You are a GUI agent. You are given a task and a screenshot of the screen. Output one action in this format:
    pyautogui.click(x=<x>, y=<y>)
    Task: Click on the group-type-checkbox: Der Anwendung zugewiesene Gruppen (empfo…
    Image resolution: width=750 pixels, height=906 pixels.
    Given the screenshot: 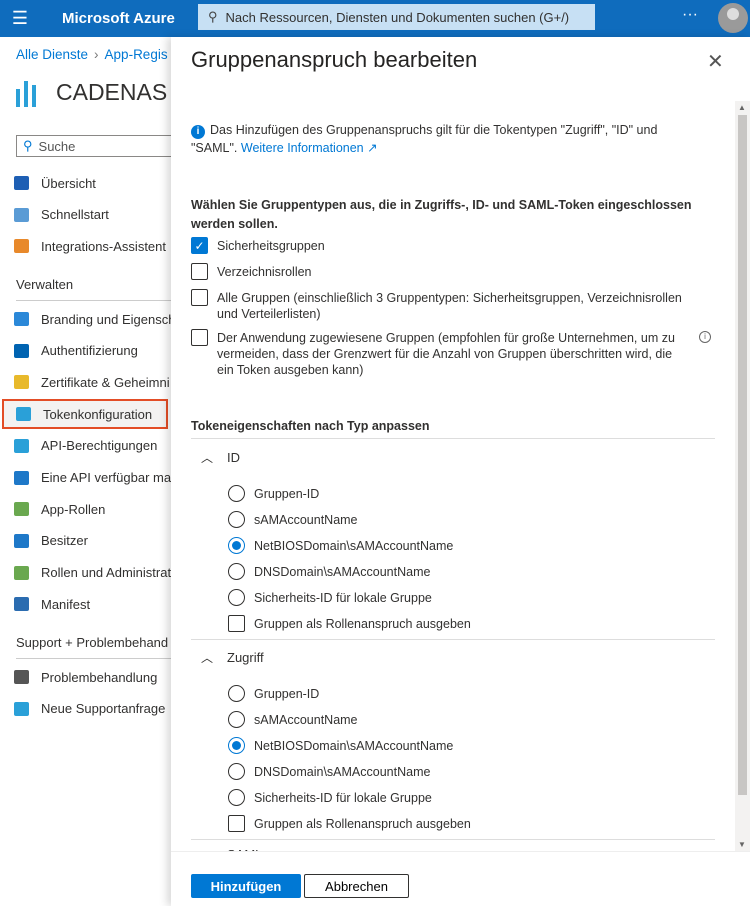 What is the action you would take?
    pyautogui.click(x=436, y=353)
    